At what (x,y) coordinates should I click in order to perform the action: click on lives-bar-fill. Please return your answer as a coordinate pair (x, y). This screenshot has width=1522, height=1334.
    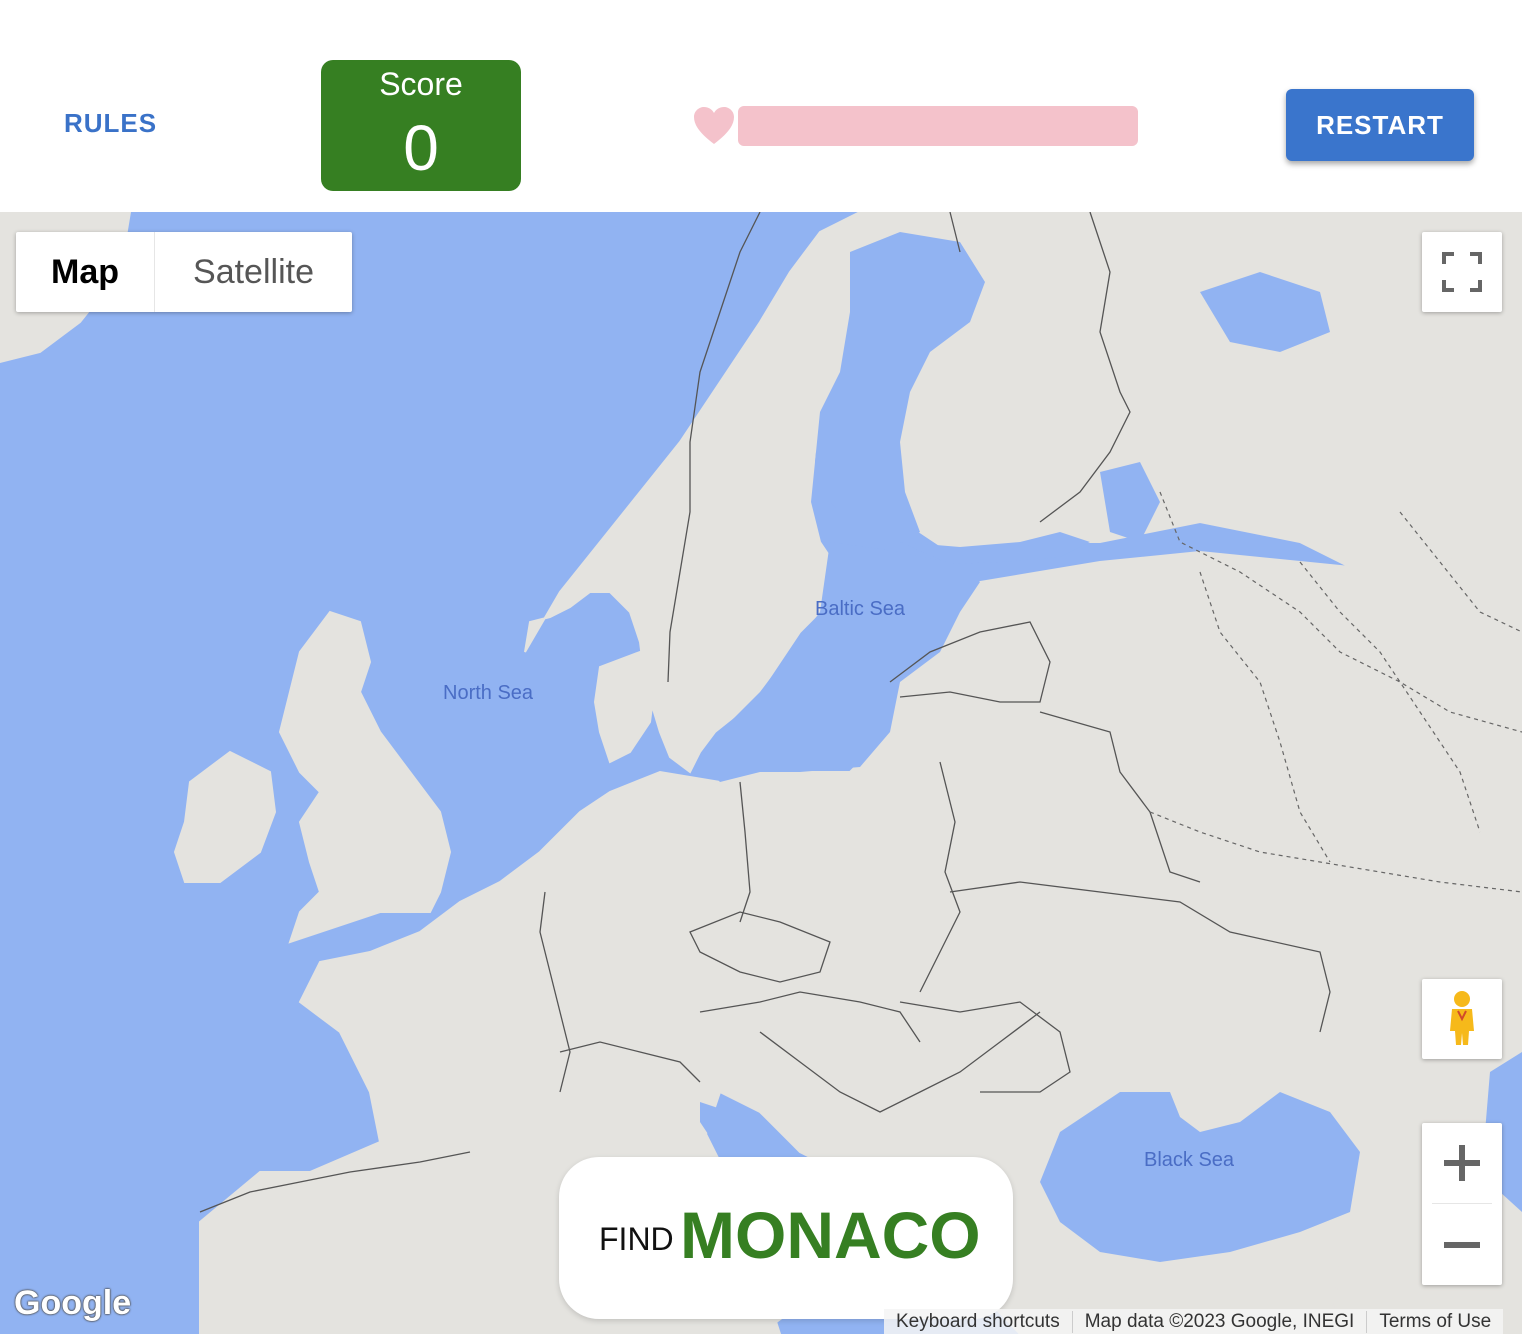
    Looking at the image, I should click on (938, 126).